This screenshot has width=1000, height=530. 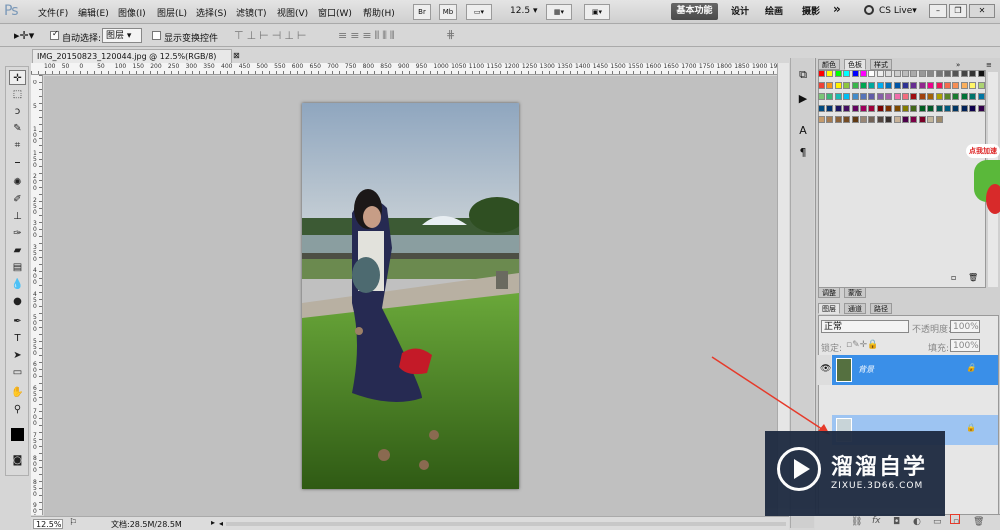 What do you see at coordinates (17, 338) in the screenshot?
I see `type-tool-icon: T` at bounding box center [17, 338].